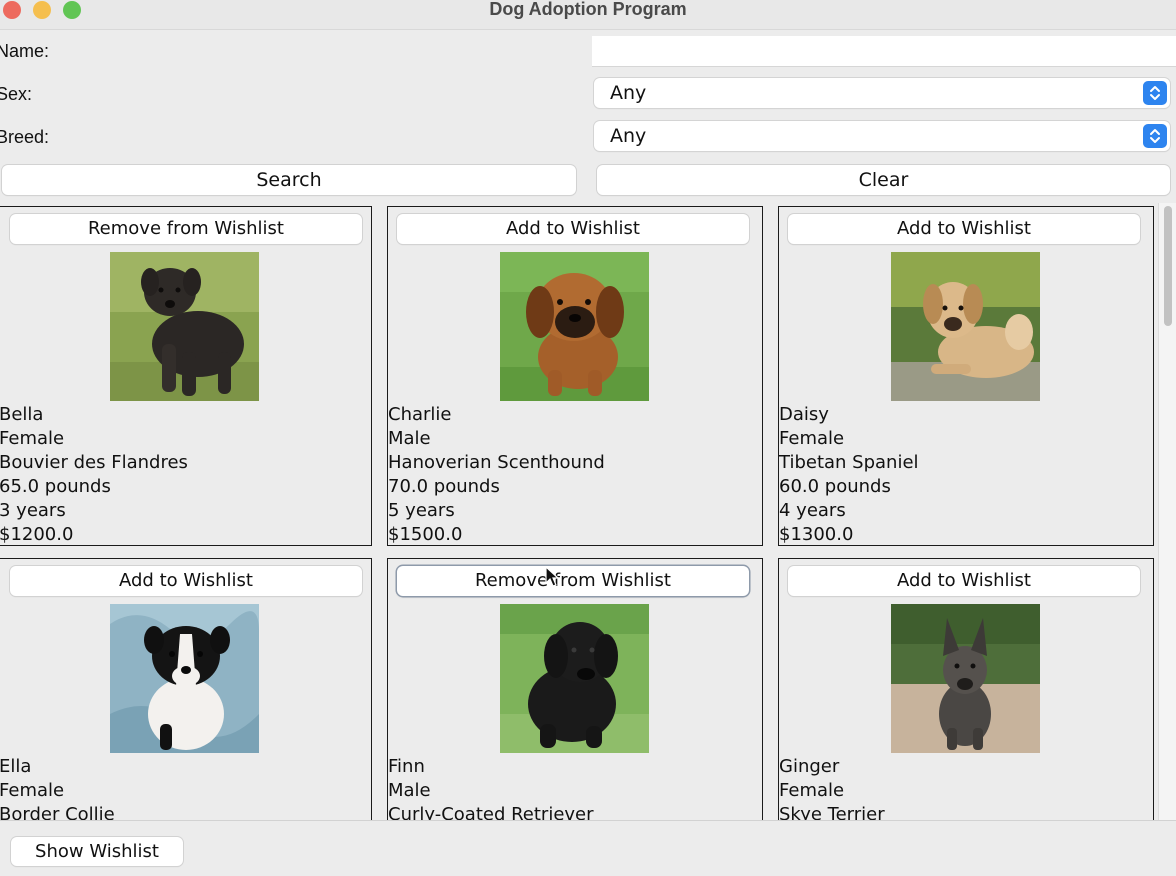 The image size is (1176, 876). I want to click on dog-breed: Bouvier des Flandres, so click(94, 462).